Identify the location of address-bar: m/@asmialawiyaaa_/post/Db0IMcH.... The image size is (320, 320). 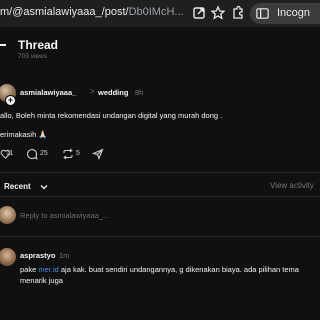
(92, 12).